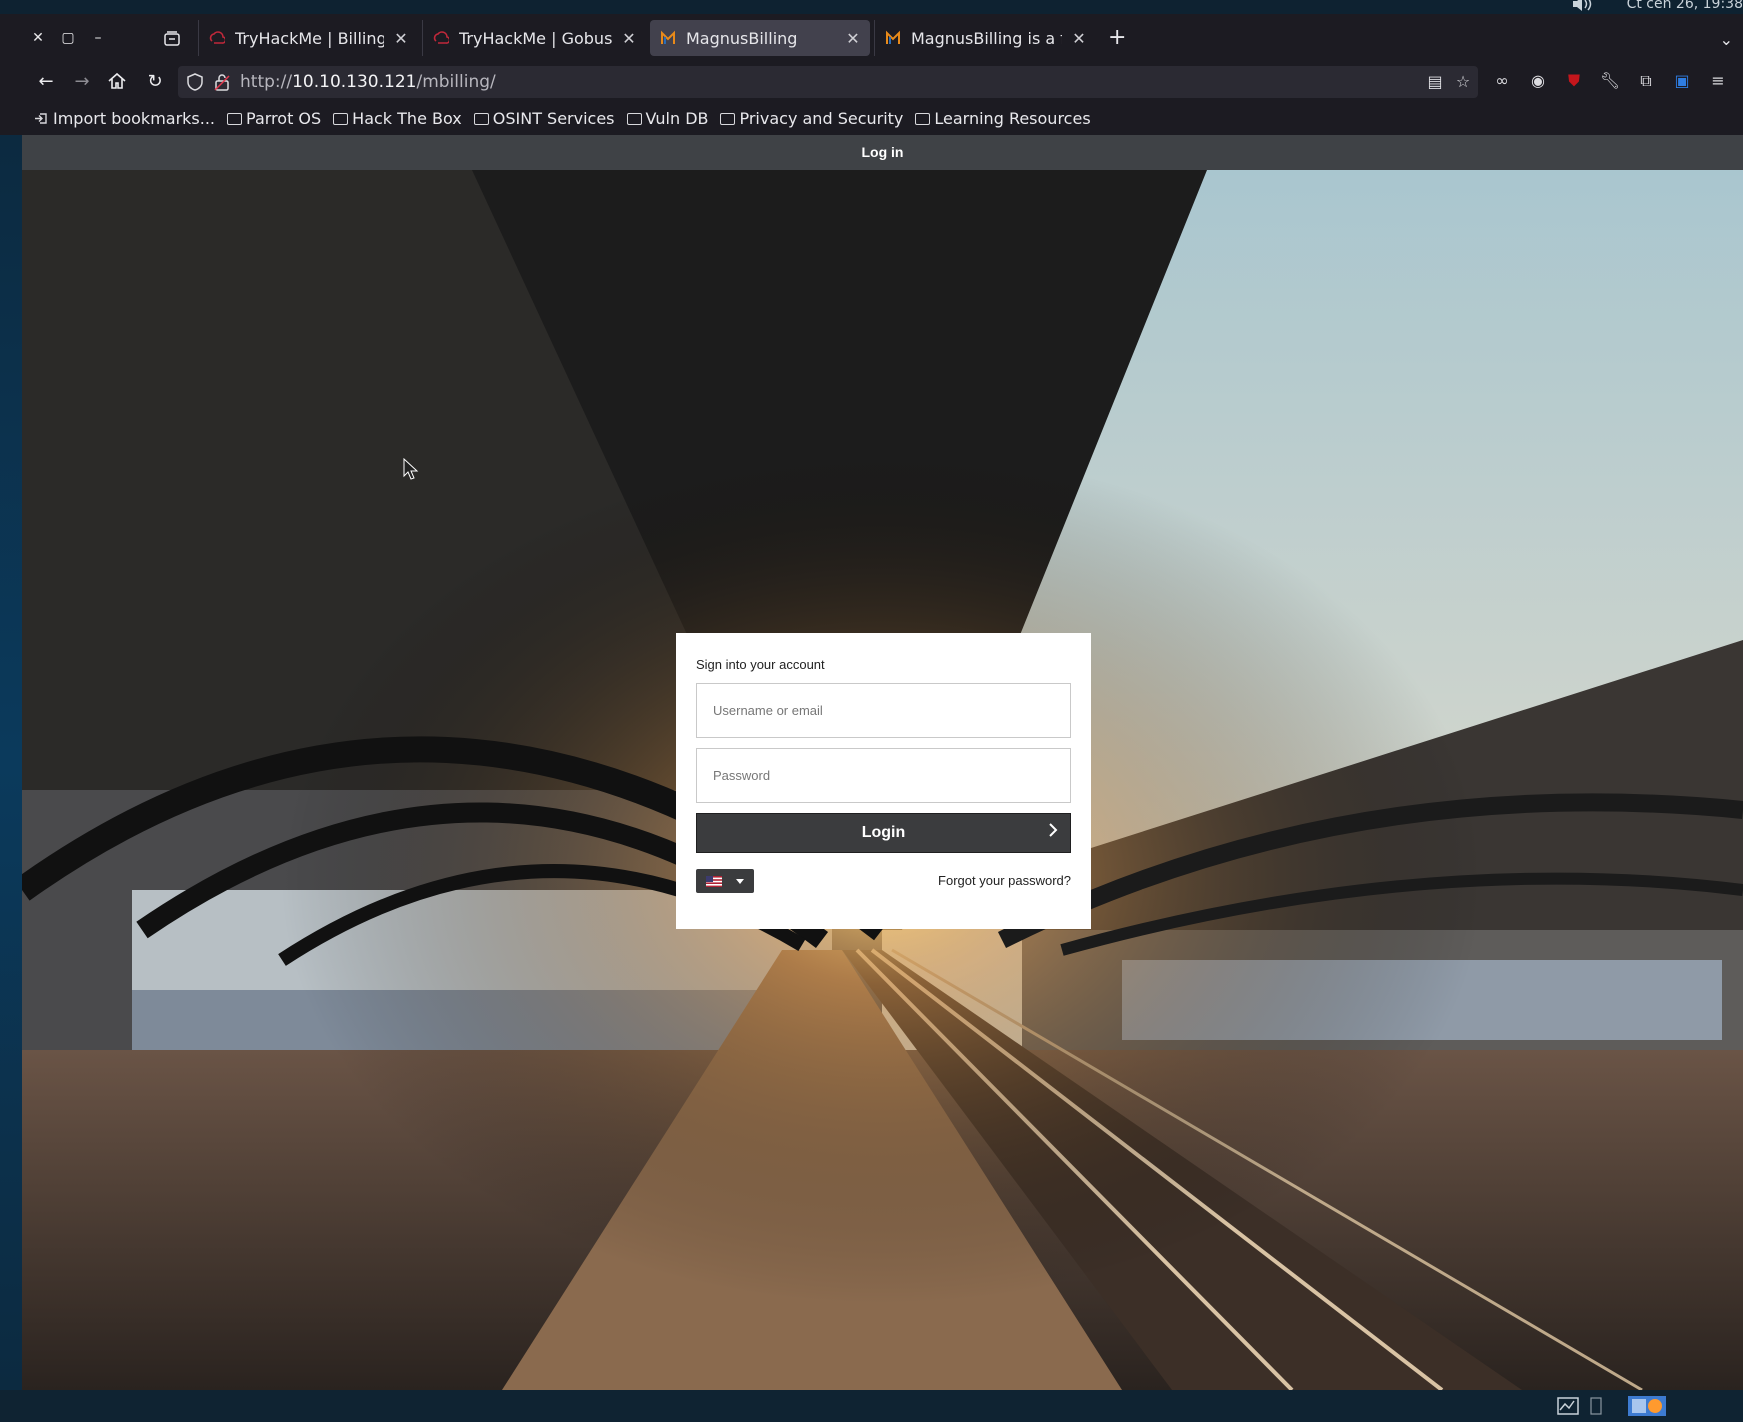  Describe the element at coordinates (266, 82) in the screenshot. I see `url-scheme: http://` at that location.